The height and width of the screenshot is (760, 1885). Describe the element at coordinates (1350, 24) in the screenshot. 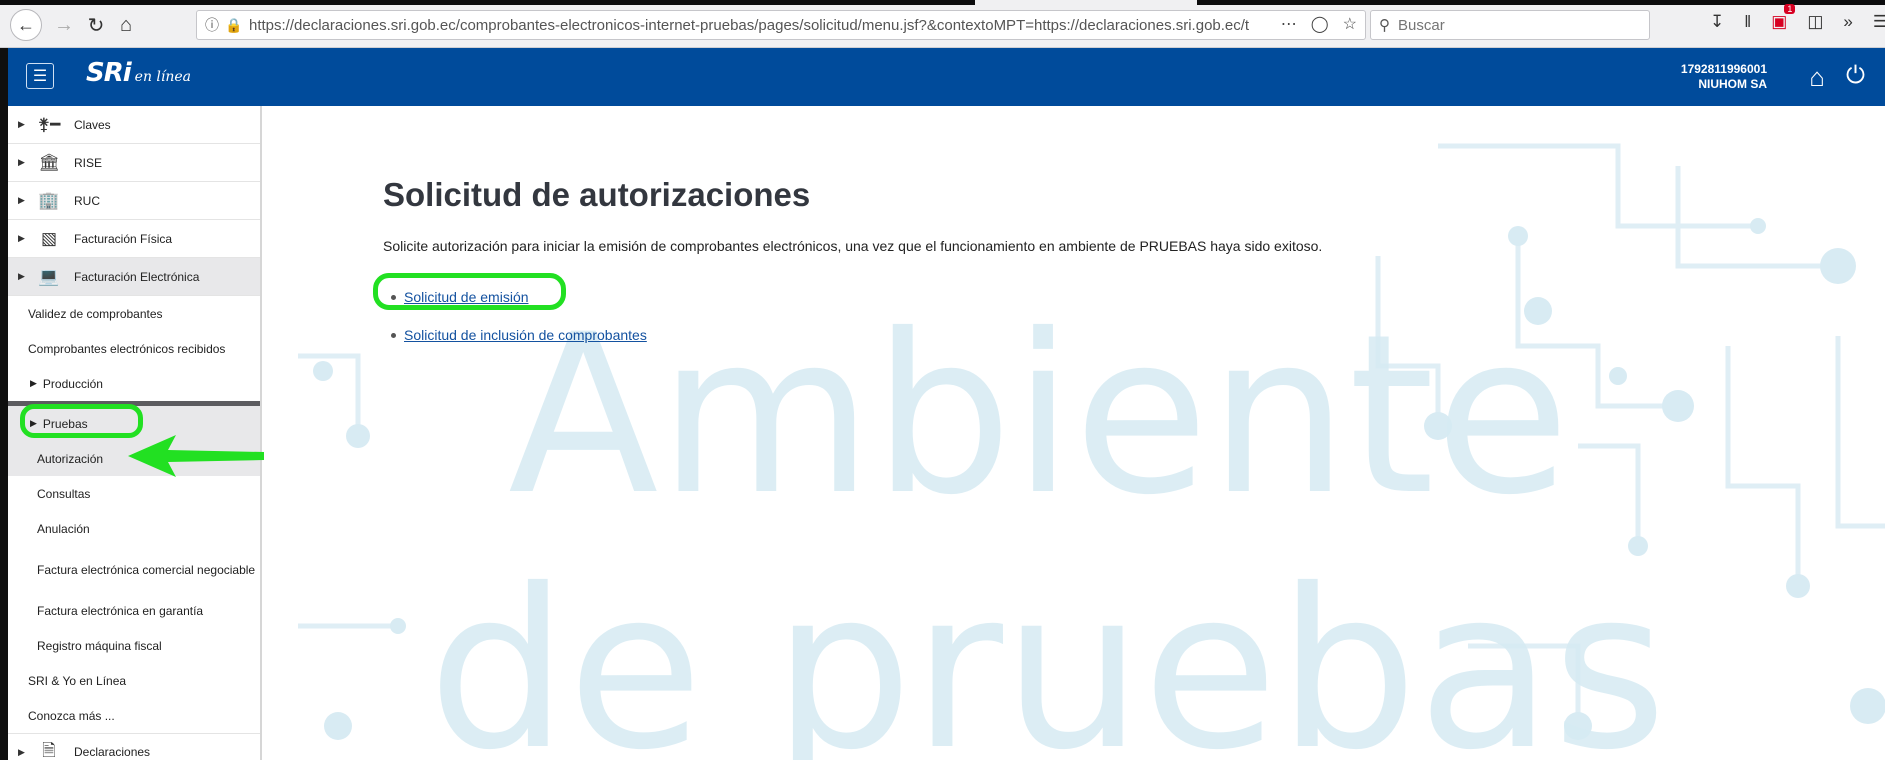

I see `bookmark-star-icon: ☆` at that location.